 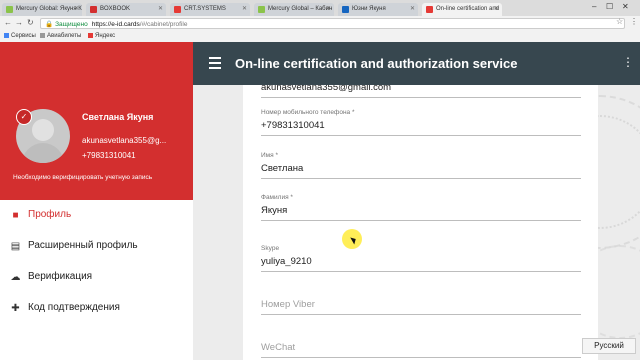 I want to click on verify-account-note: Необходимо верифицировать учетную запись, so click(x=82, y=177).